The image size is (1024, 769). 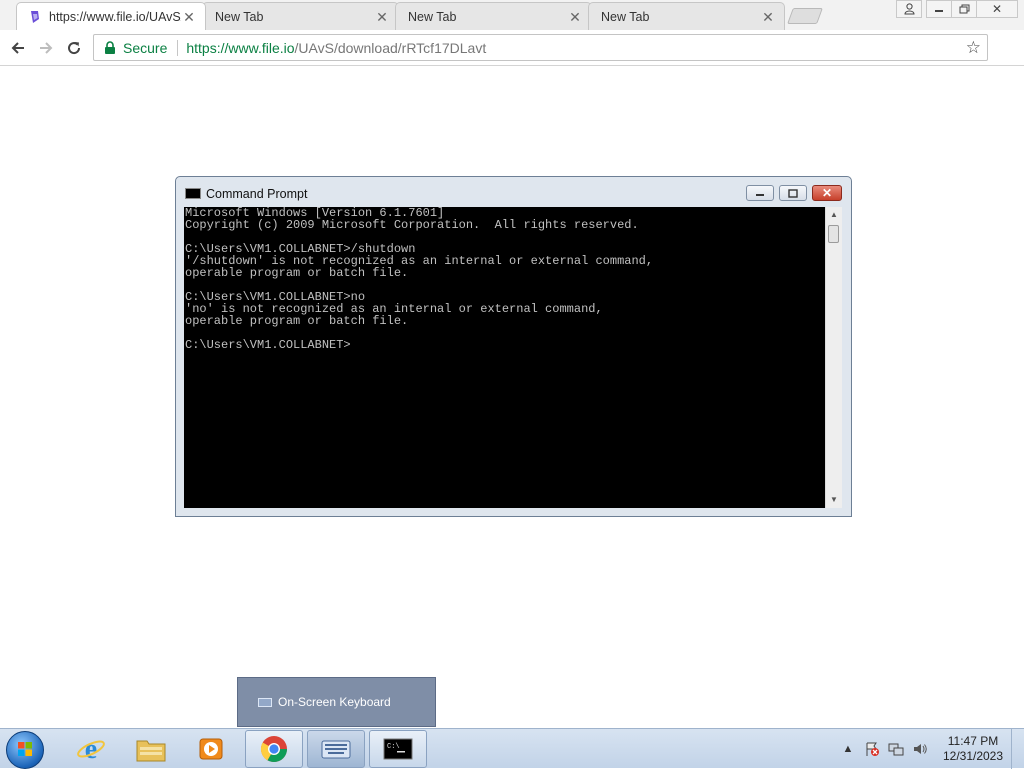 I want to click on forward-button, so click(x=46, y=48).